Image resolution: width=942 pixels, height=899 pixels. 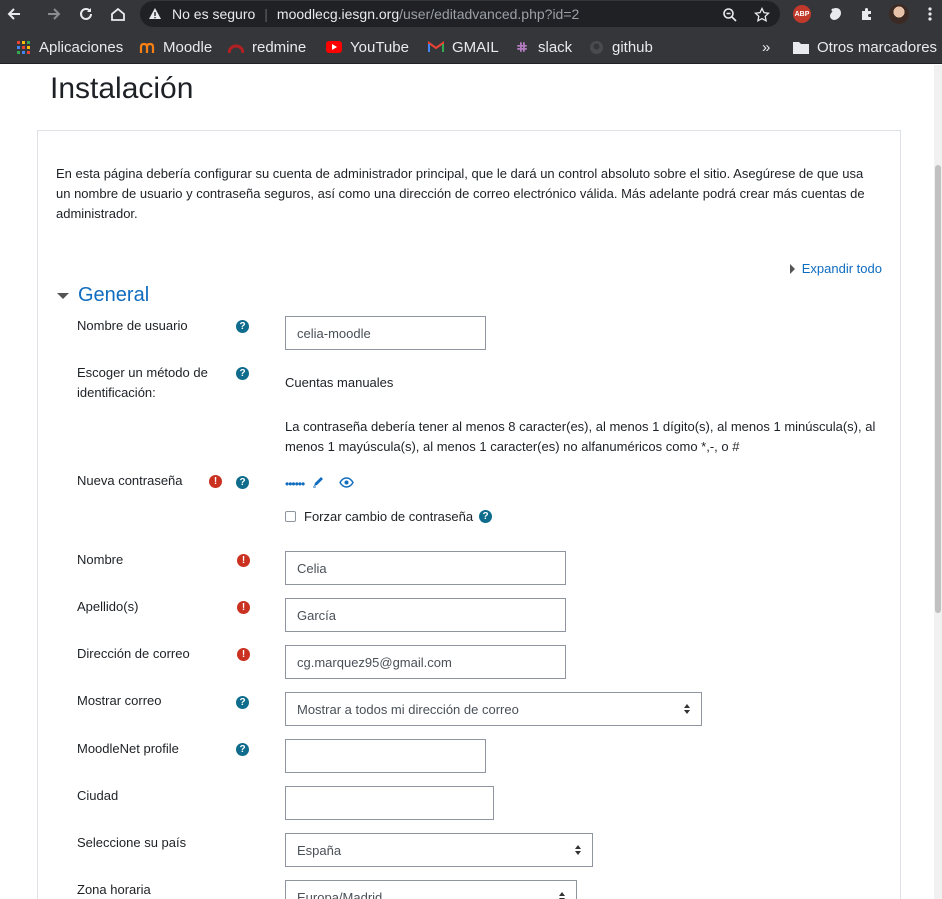 What do you see at coordinates (436, 47) in the screenshot?
I see `gmail-icon` at bounding box center [436, 47].